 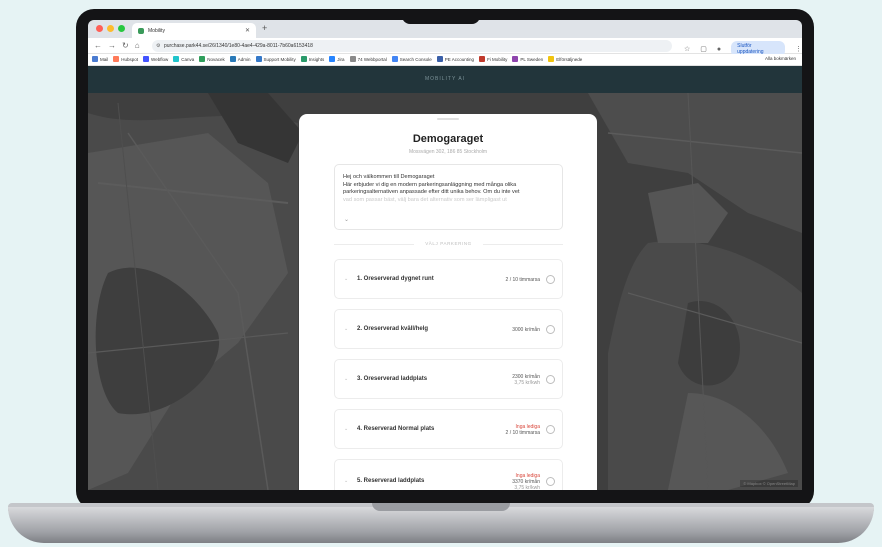 What do you see at coordinates (155, 59) in the screenshot?
I see `bookmark-item: Webflow` at bounding box center [155, 59].